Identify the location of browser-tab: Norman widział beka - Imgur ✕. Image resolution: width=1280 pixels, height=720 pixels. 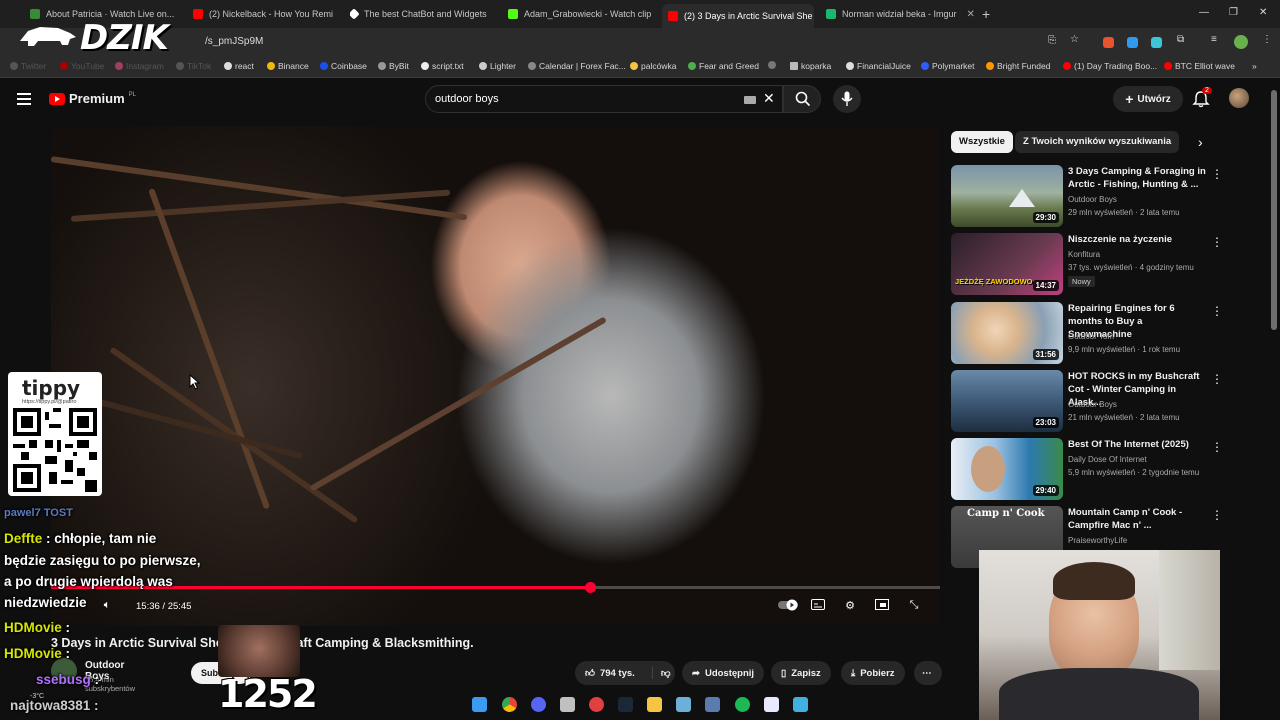
(900, 14).